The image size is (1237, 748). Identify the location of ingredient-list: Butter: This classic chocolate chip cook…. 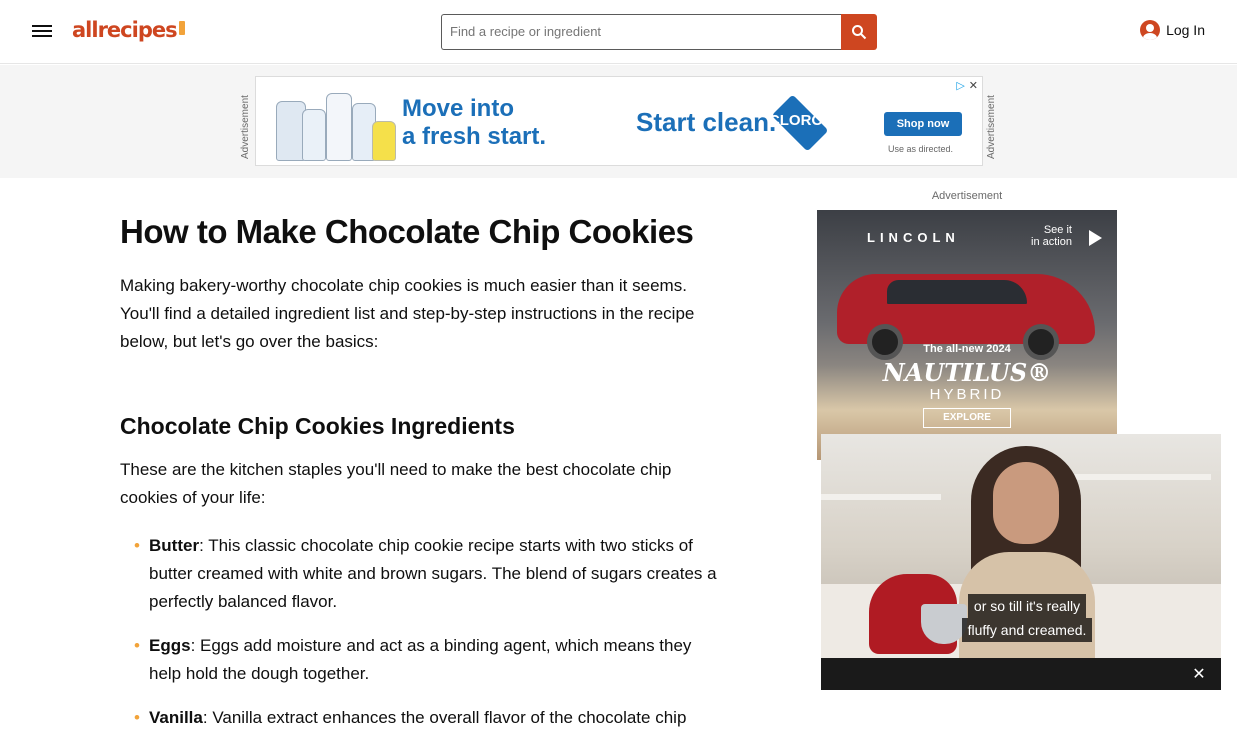
(420, 632).